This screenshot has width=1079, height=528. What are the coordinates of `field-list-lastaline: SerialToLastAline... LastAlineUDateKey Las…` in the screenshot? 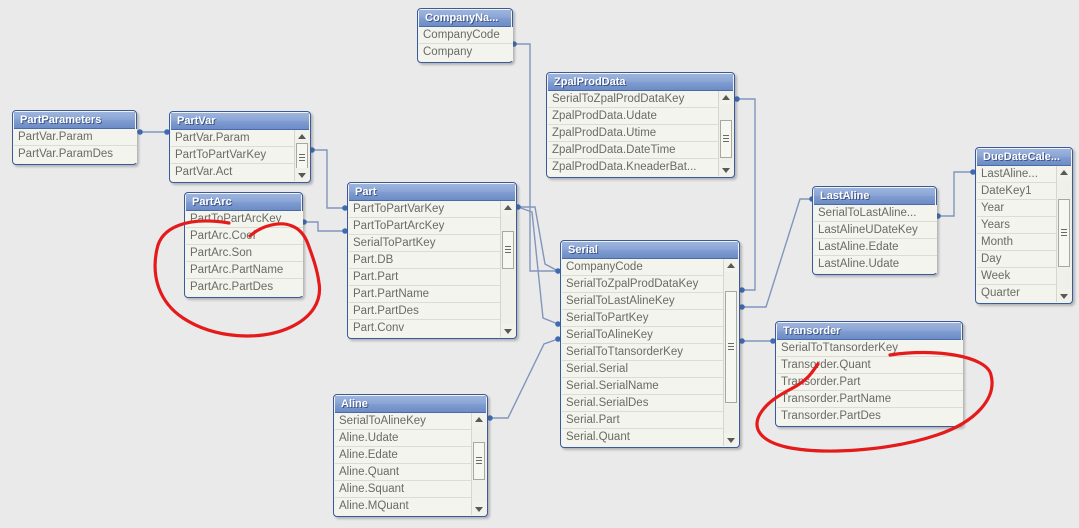 It's located at (875, 239).